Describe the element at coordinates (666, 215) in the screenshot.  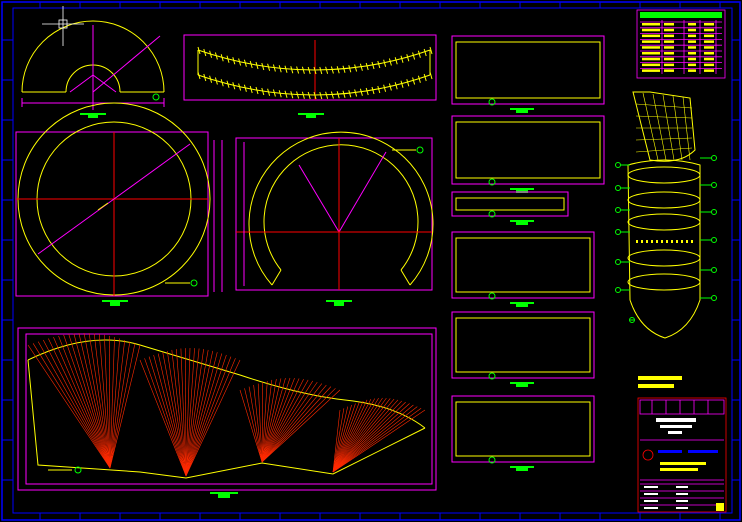
I see `cyclone-assembly-view` at that location.